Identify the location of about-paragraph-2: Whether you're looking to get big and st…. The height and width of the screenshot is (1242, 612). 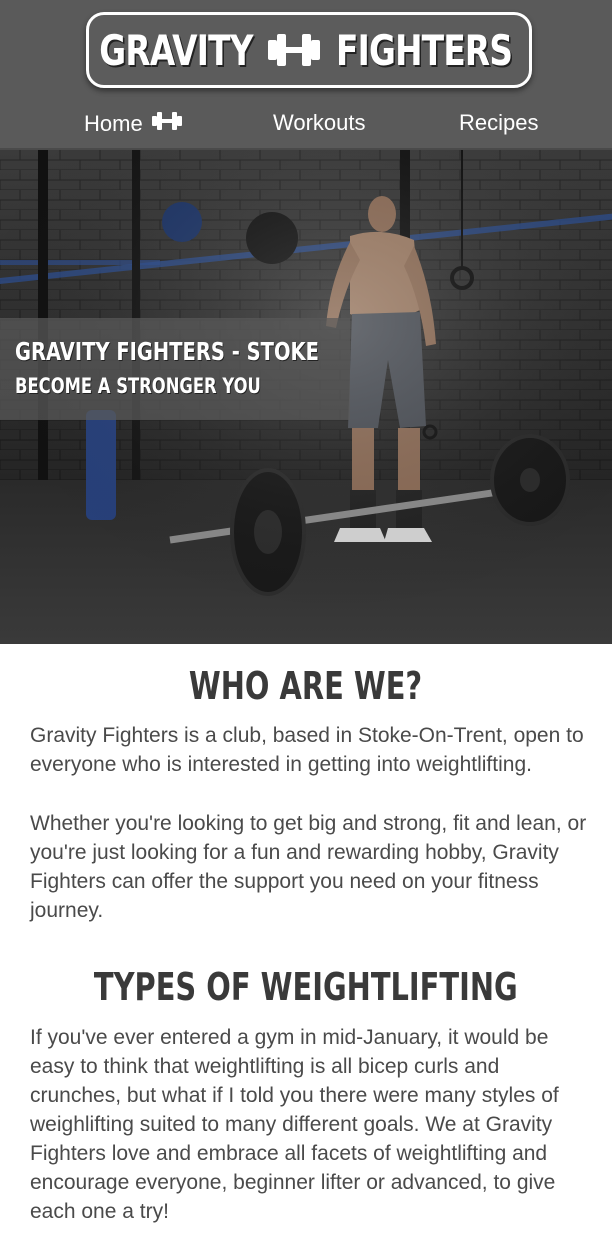
(308, 867).